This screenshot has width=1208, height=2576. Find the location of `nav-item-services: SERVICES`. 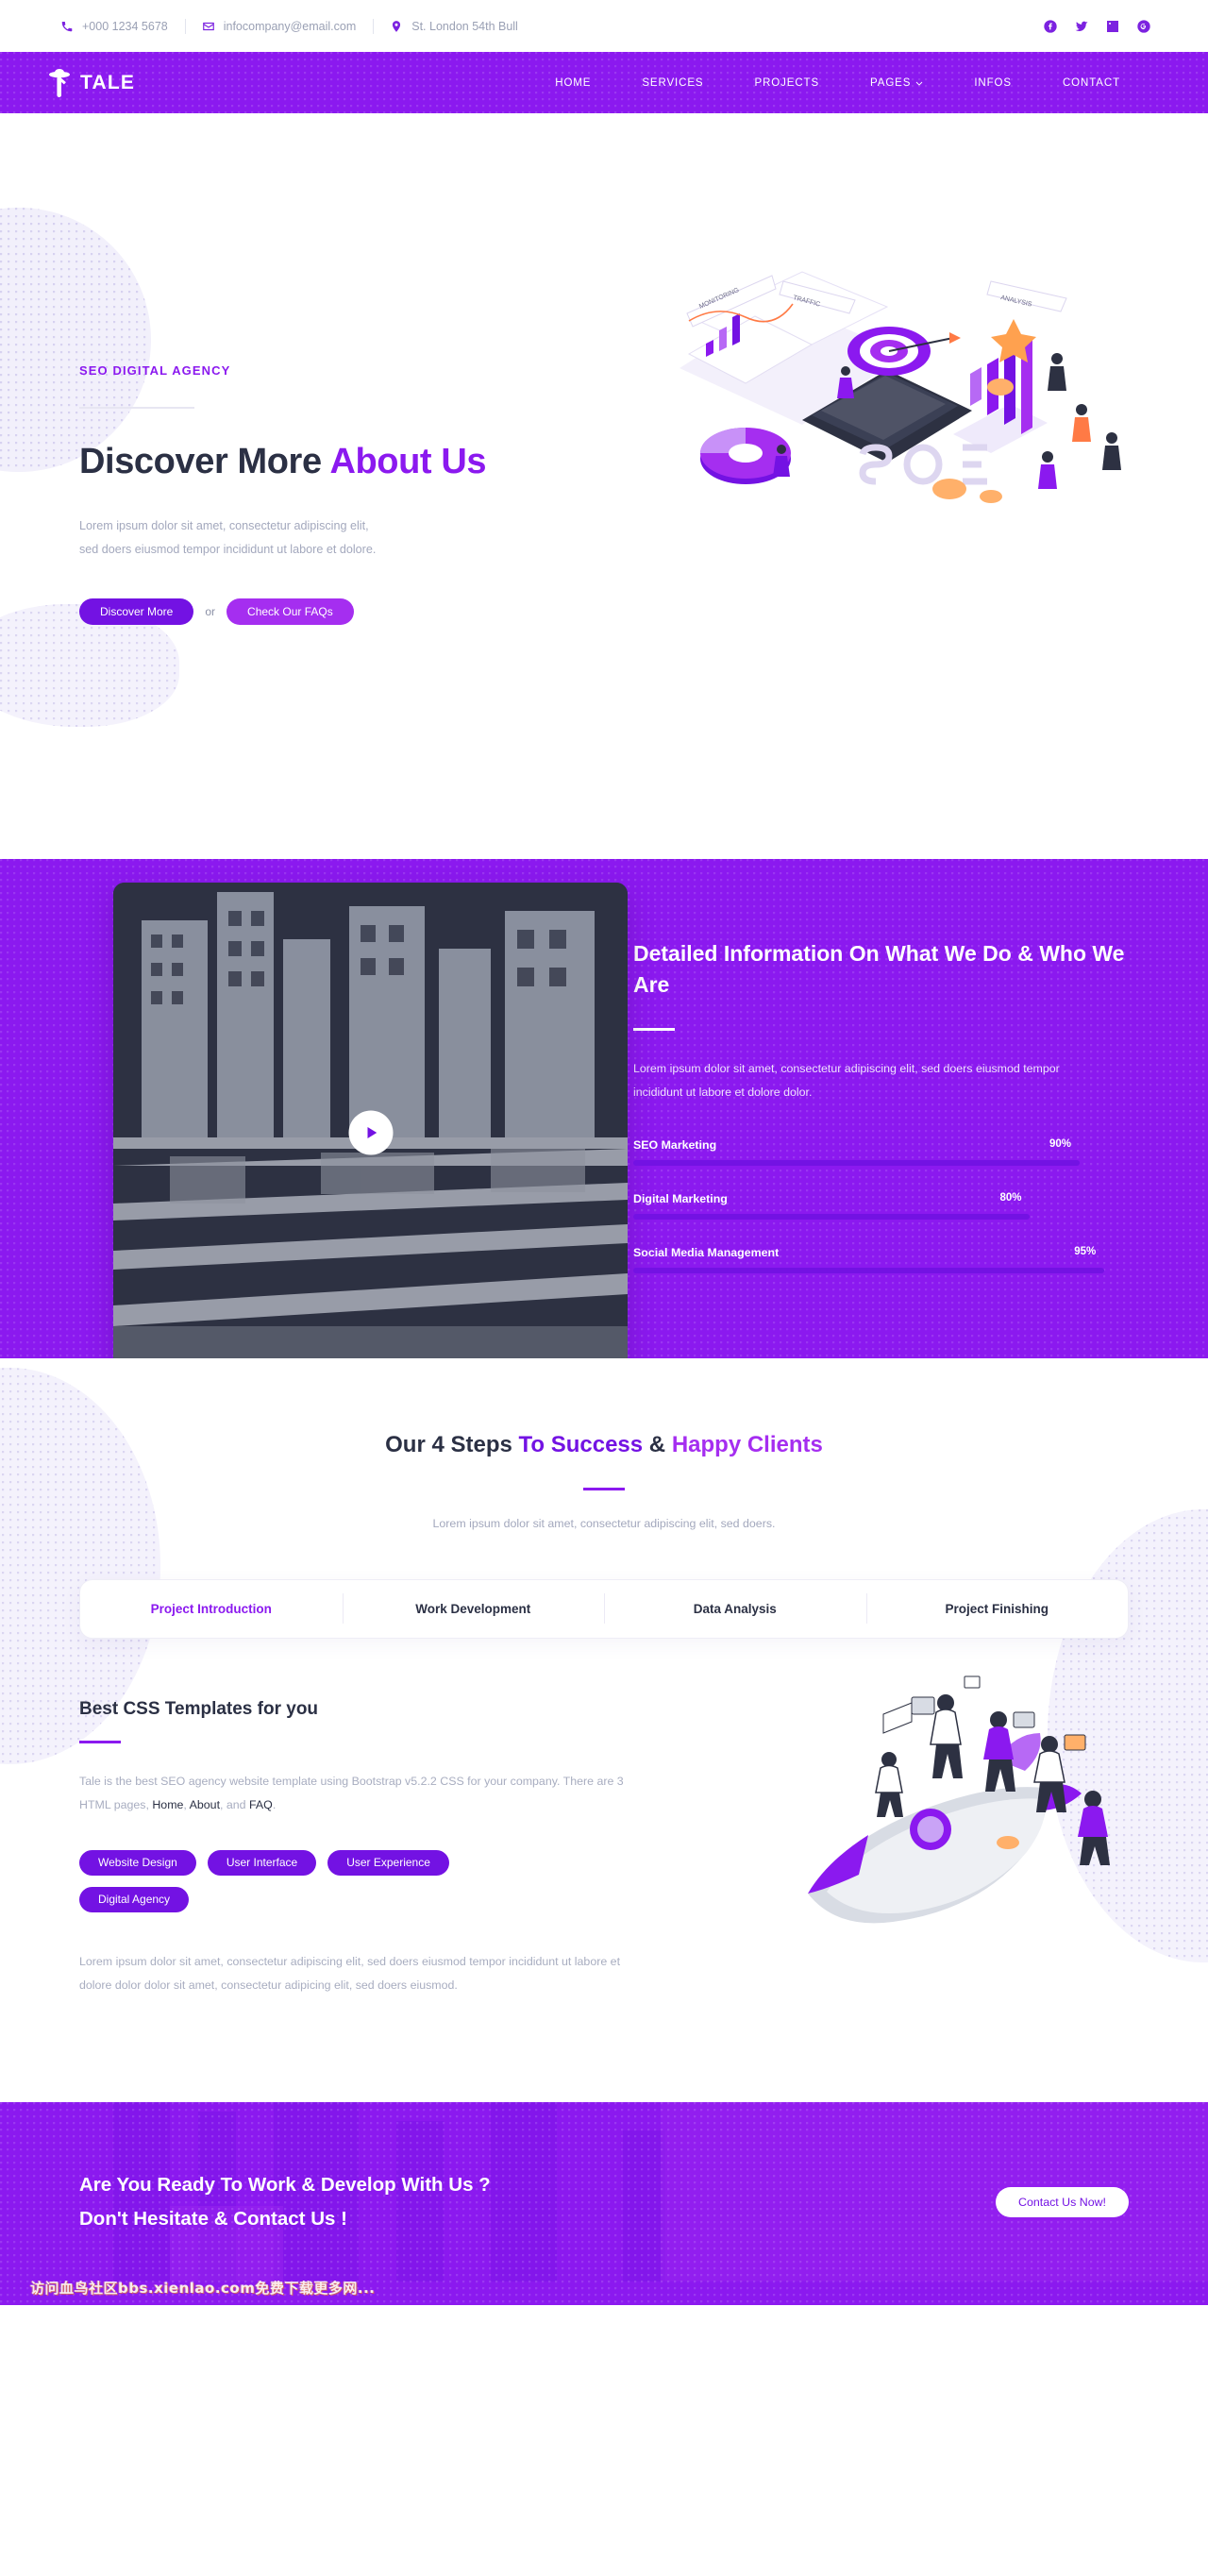

nav-item-services: SERVICES is located at coordinates (673, 83).